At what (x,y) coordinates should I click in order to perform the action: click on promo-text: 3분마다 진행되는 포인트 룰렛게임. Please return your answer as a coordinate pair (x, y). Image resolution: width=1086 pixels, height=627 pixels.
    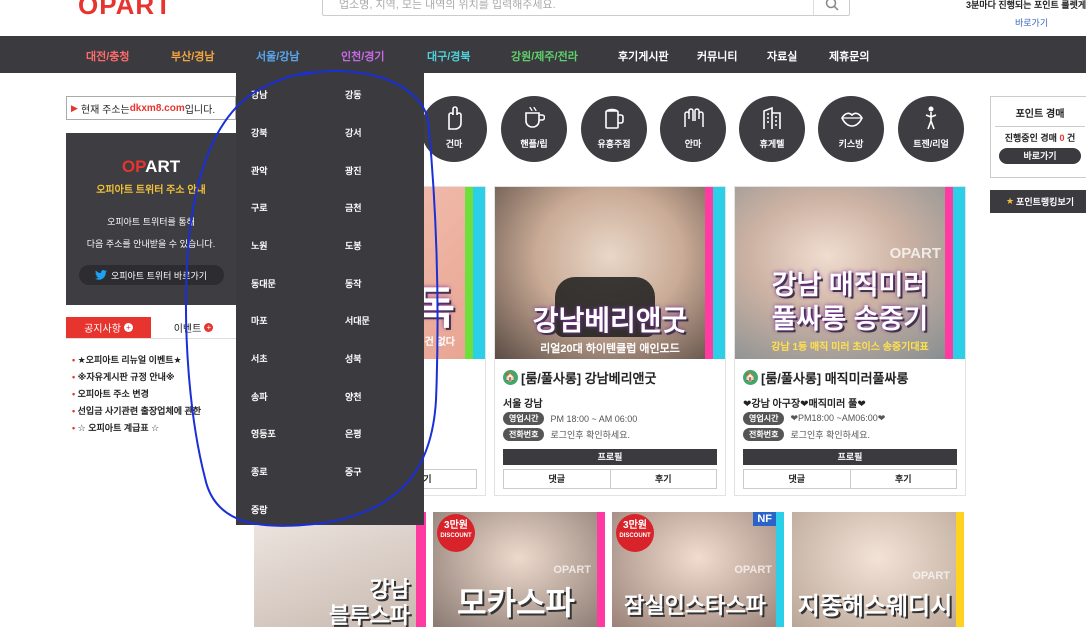
    Looking at the image, I should click on (1026, 5).